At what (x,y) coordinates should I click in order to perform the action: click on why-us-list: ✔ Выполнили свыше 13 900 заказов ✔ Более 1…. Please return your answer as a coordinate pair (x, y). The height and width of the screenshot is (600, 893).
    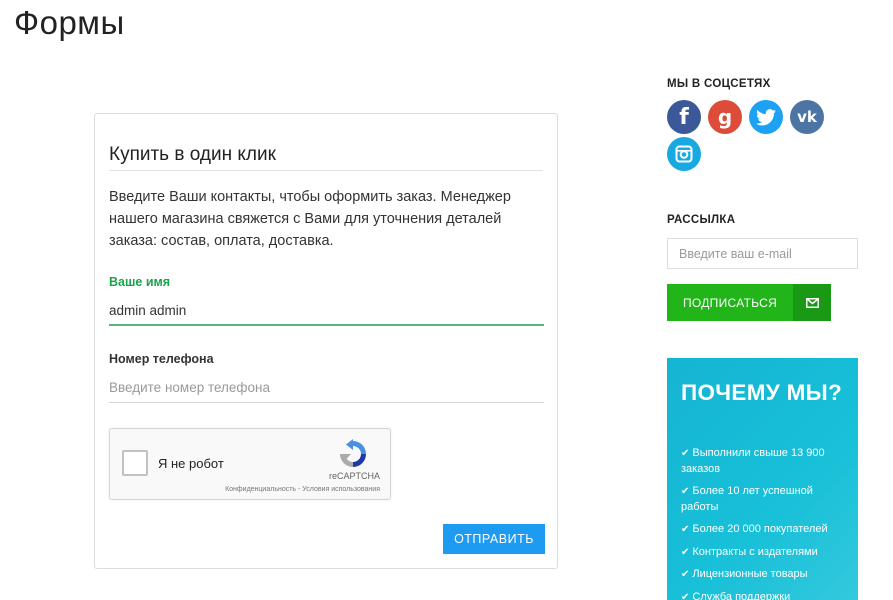
    Looking at the image, I should click on (766, 523).